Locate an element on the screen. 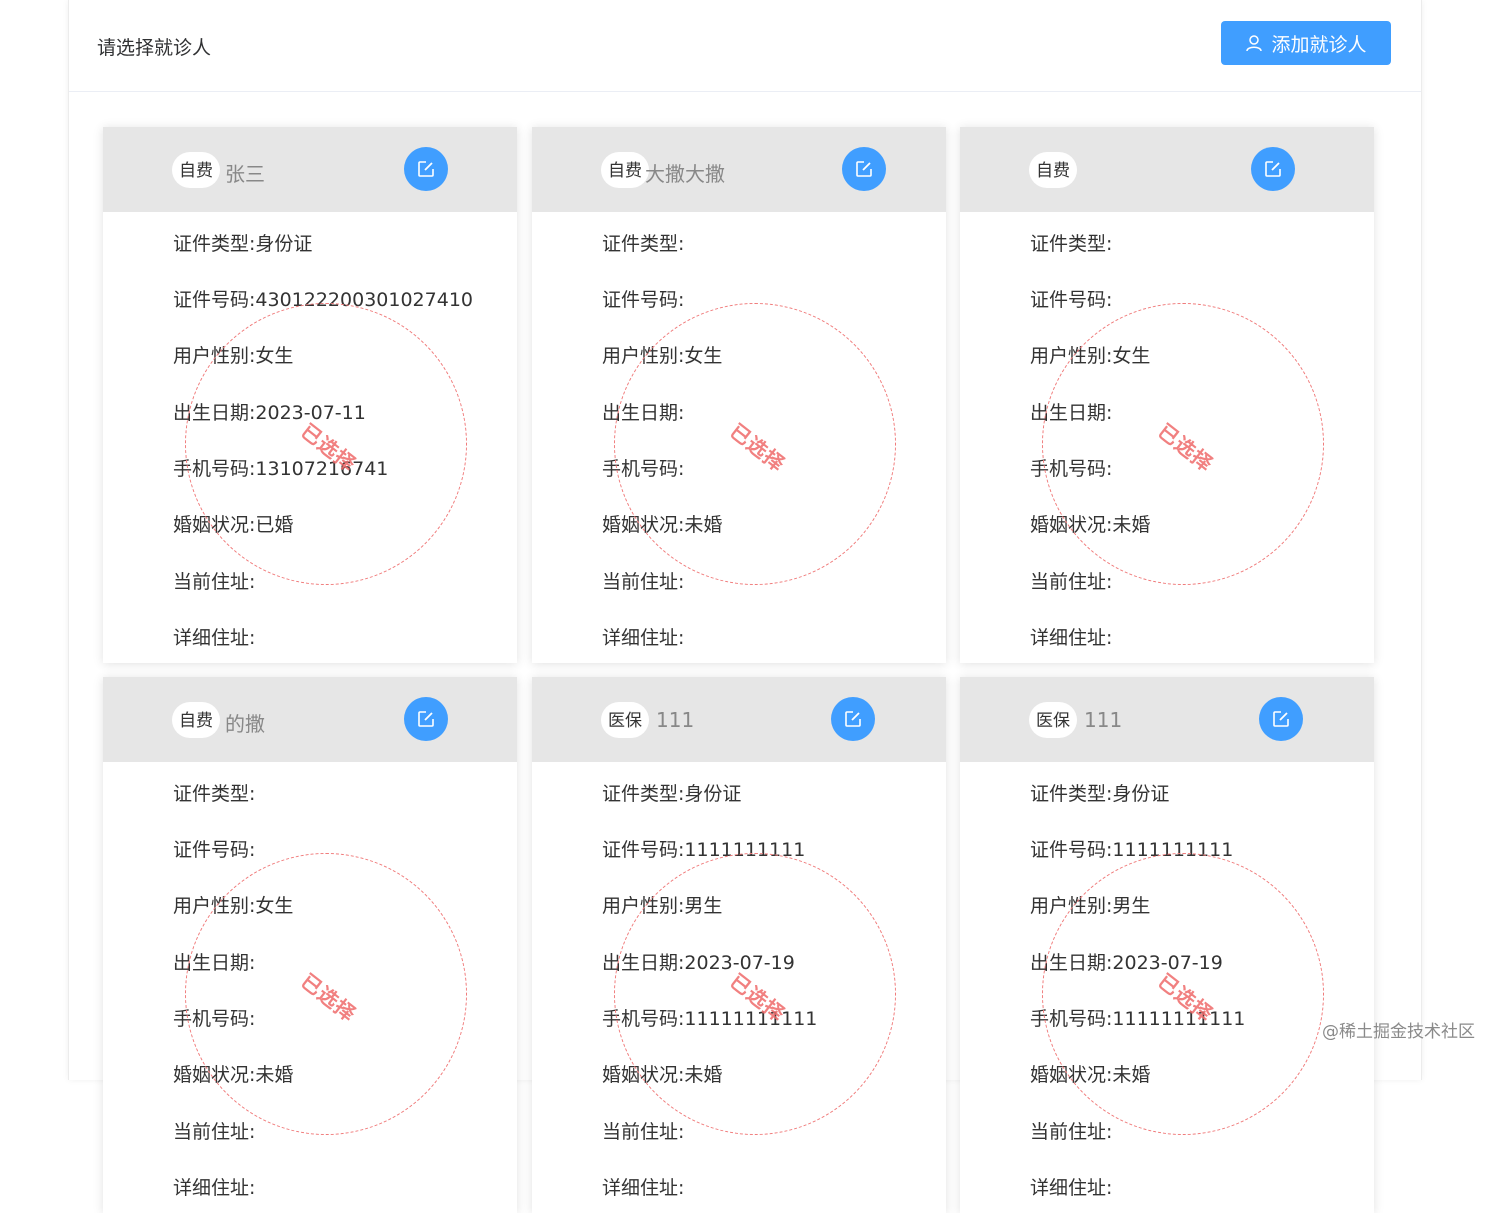  payment-tag: 医保 is located at coordinates (1053, 720).